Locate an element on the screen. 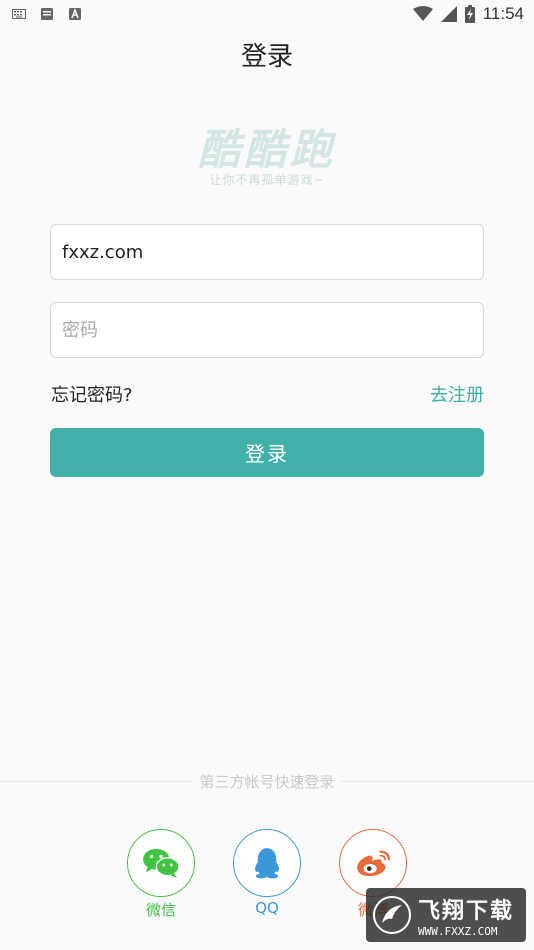 This screenshot has height=950, width=534. third-party-label: 第三方帐号快速登录 is located at coordinates (267, 781).